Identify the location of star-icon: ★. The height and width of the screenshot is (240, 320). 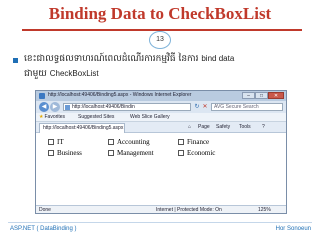
(41, 117).